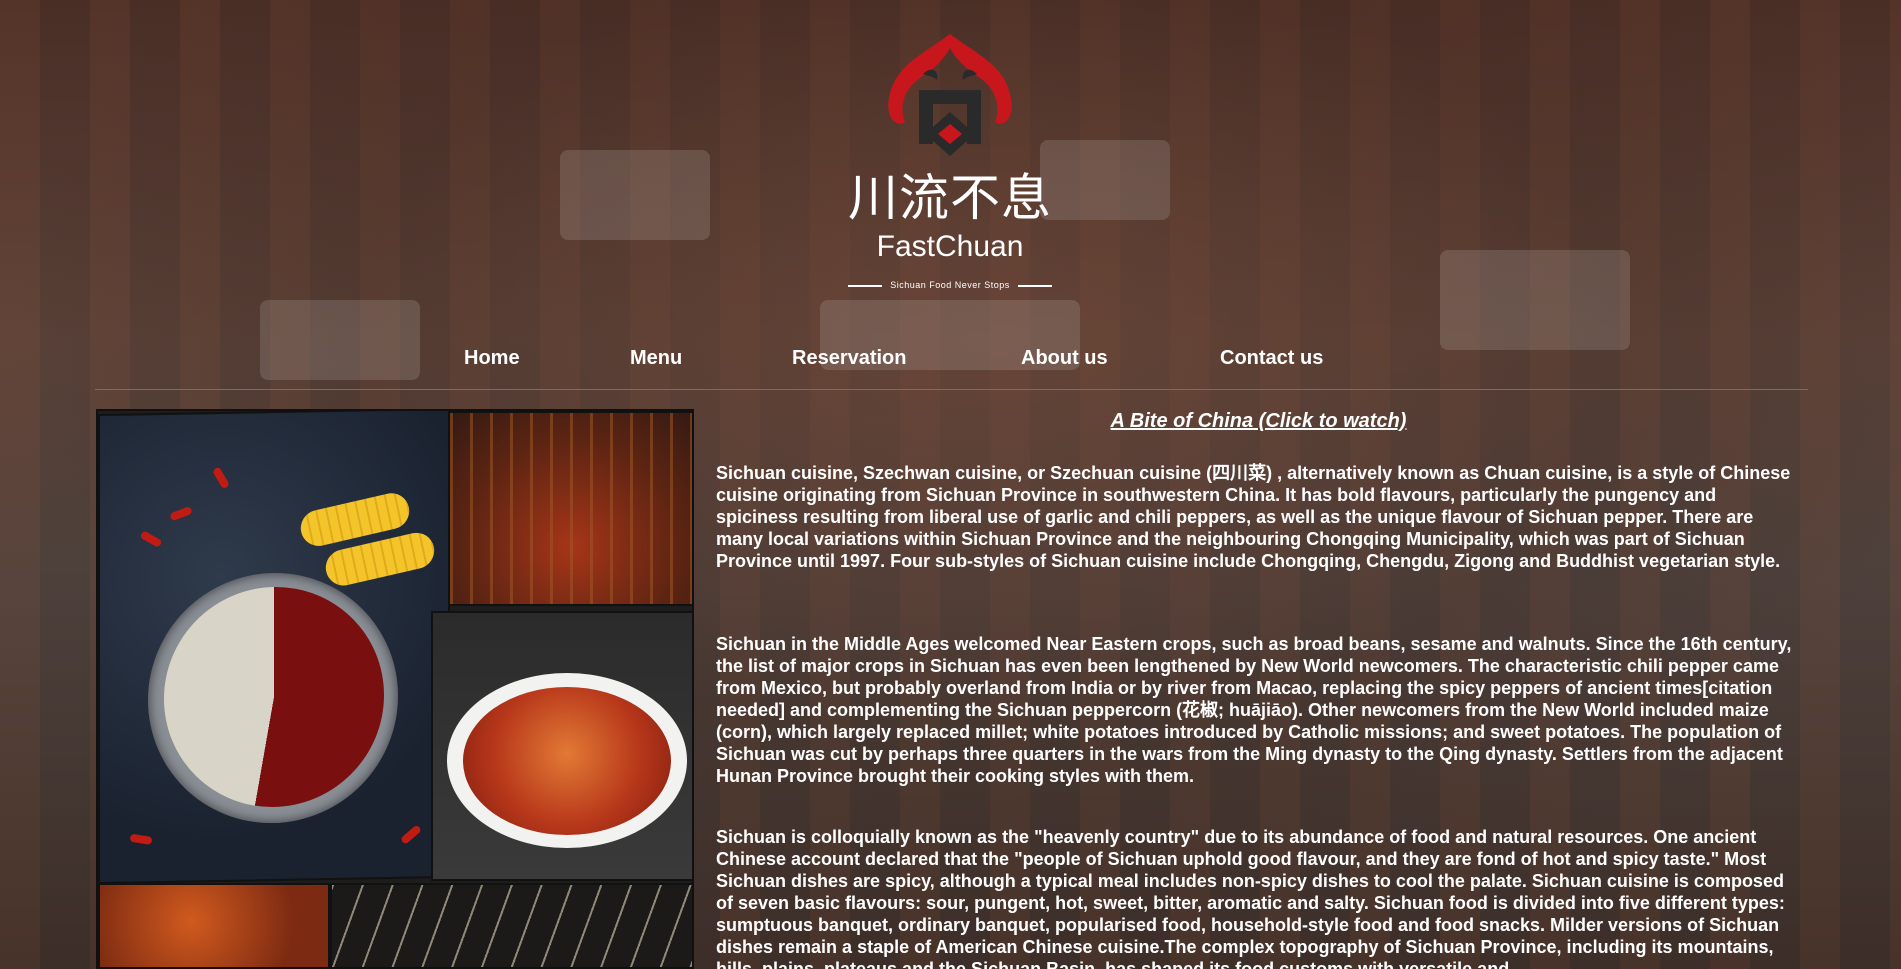 This screenshot has width=1901, height=969. What do you see at coordinates (1035, 286) in the screenshot?
I see `tagline-rule-right` at bounding box center [1035, 286].